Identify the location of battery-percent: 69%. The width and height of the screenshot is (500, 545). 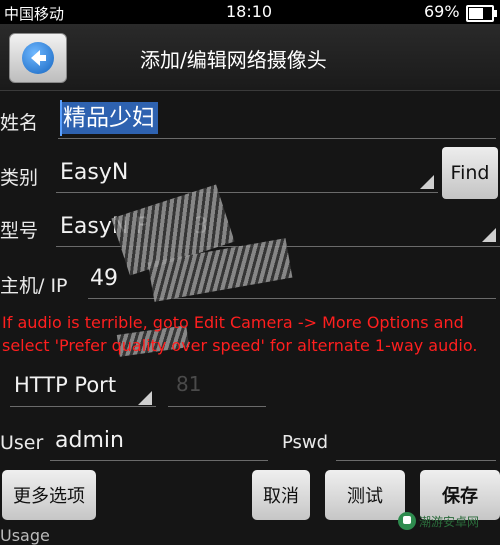
(442, 11).